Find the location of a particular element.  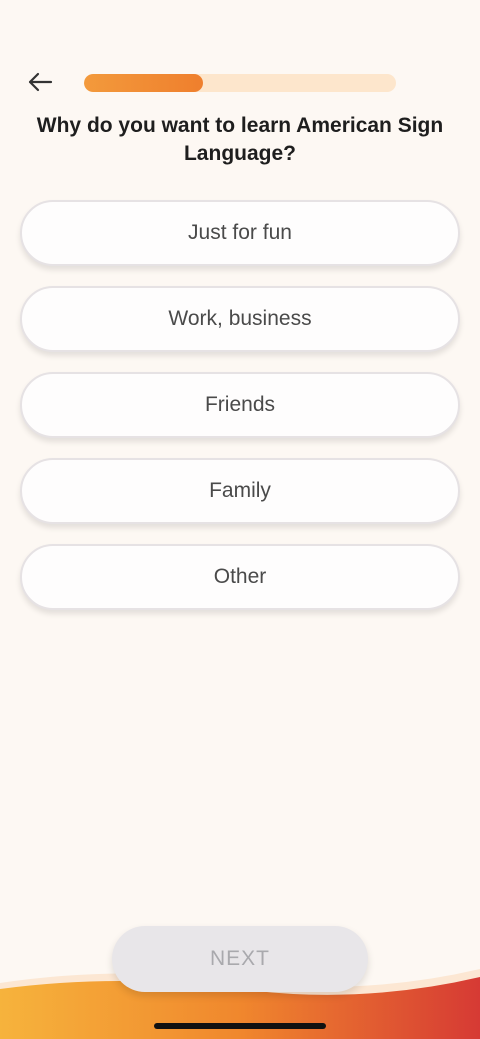

top-bar is located at coordinates (240, 84).